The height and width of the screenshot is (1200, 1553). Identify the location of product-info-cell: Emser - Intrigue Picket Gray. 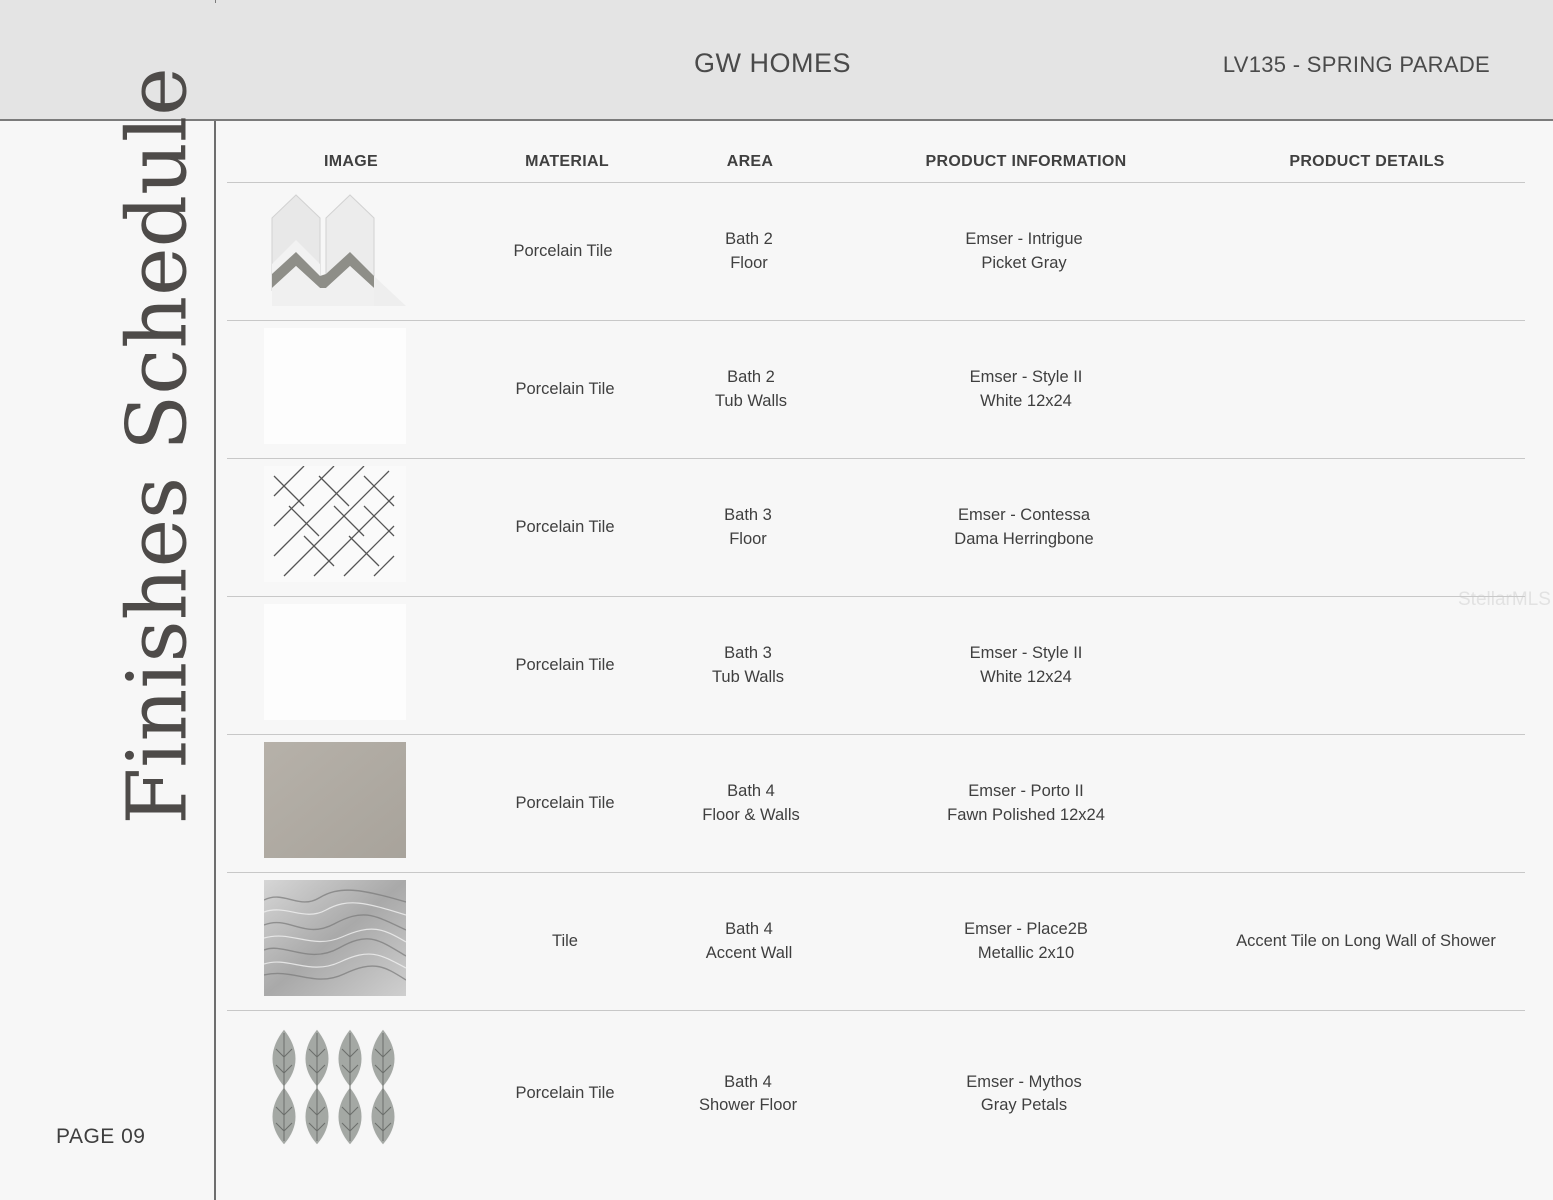
(1023, 251).